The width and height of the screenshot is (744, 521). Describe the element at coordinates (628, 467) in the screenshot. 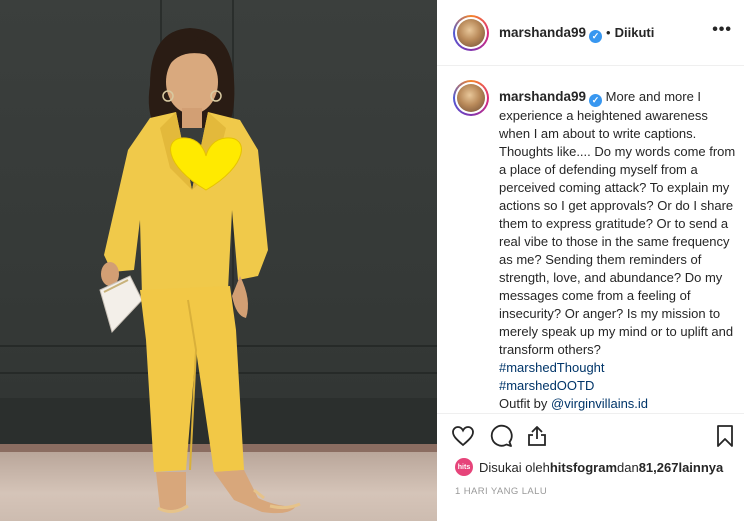

I see `likes-middle: dan` at that location.